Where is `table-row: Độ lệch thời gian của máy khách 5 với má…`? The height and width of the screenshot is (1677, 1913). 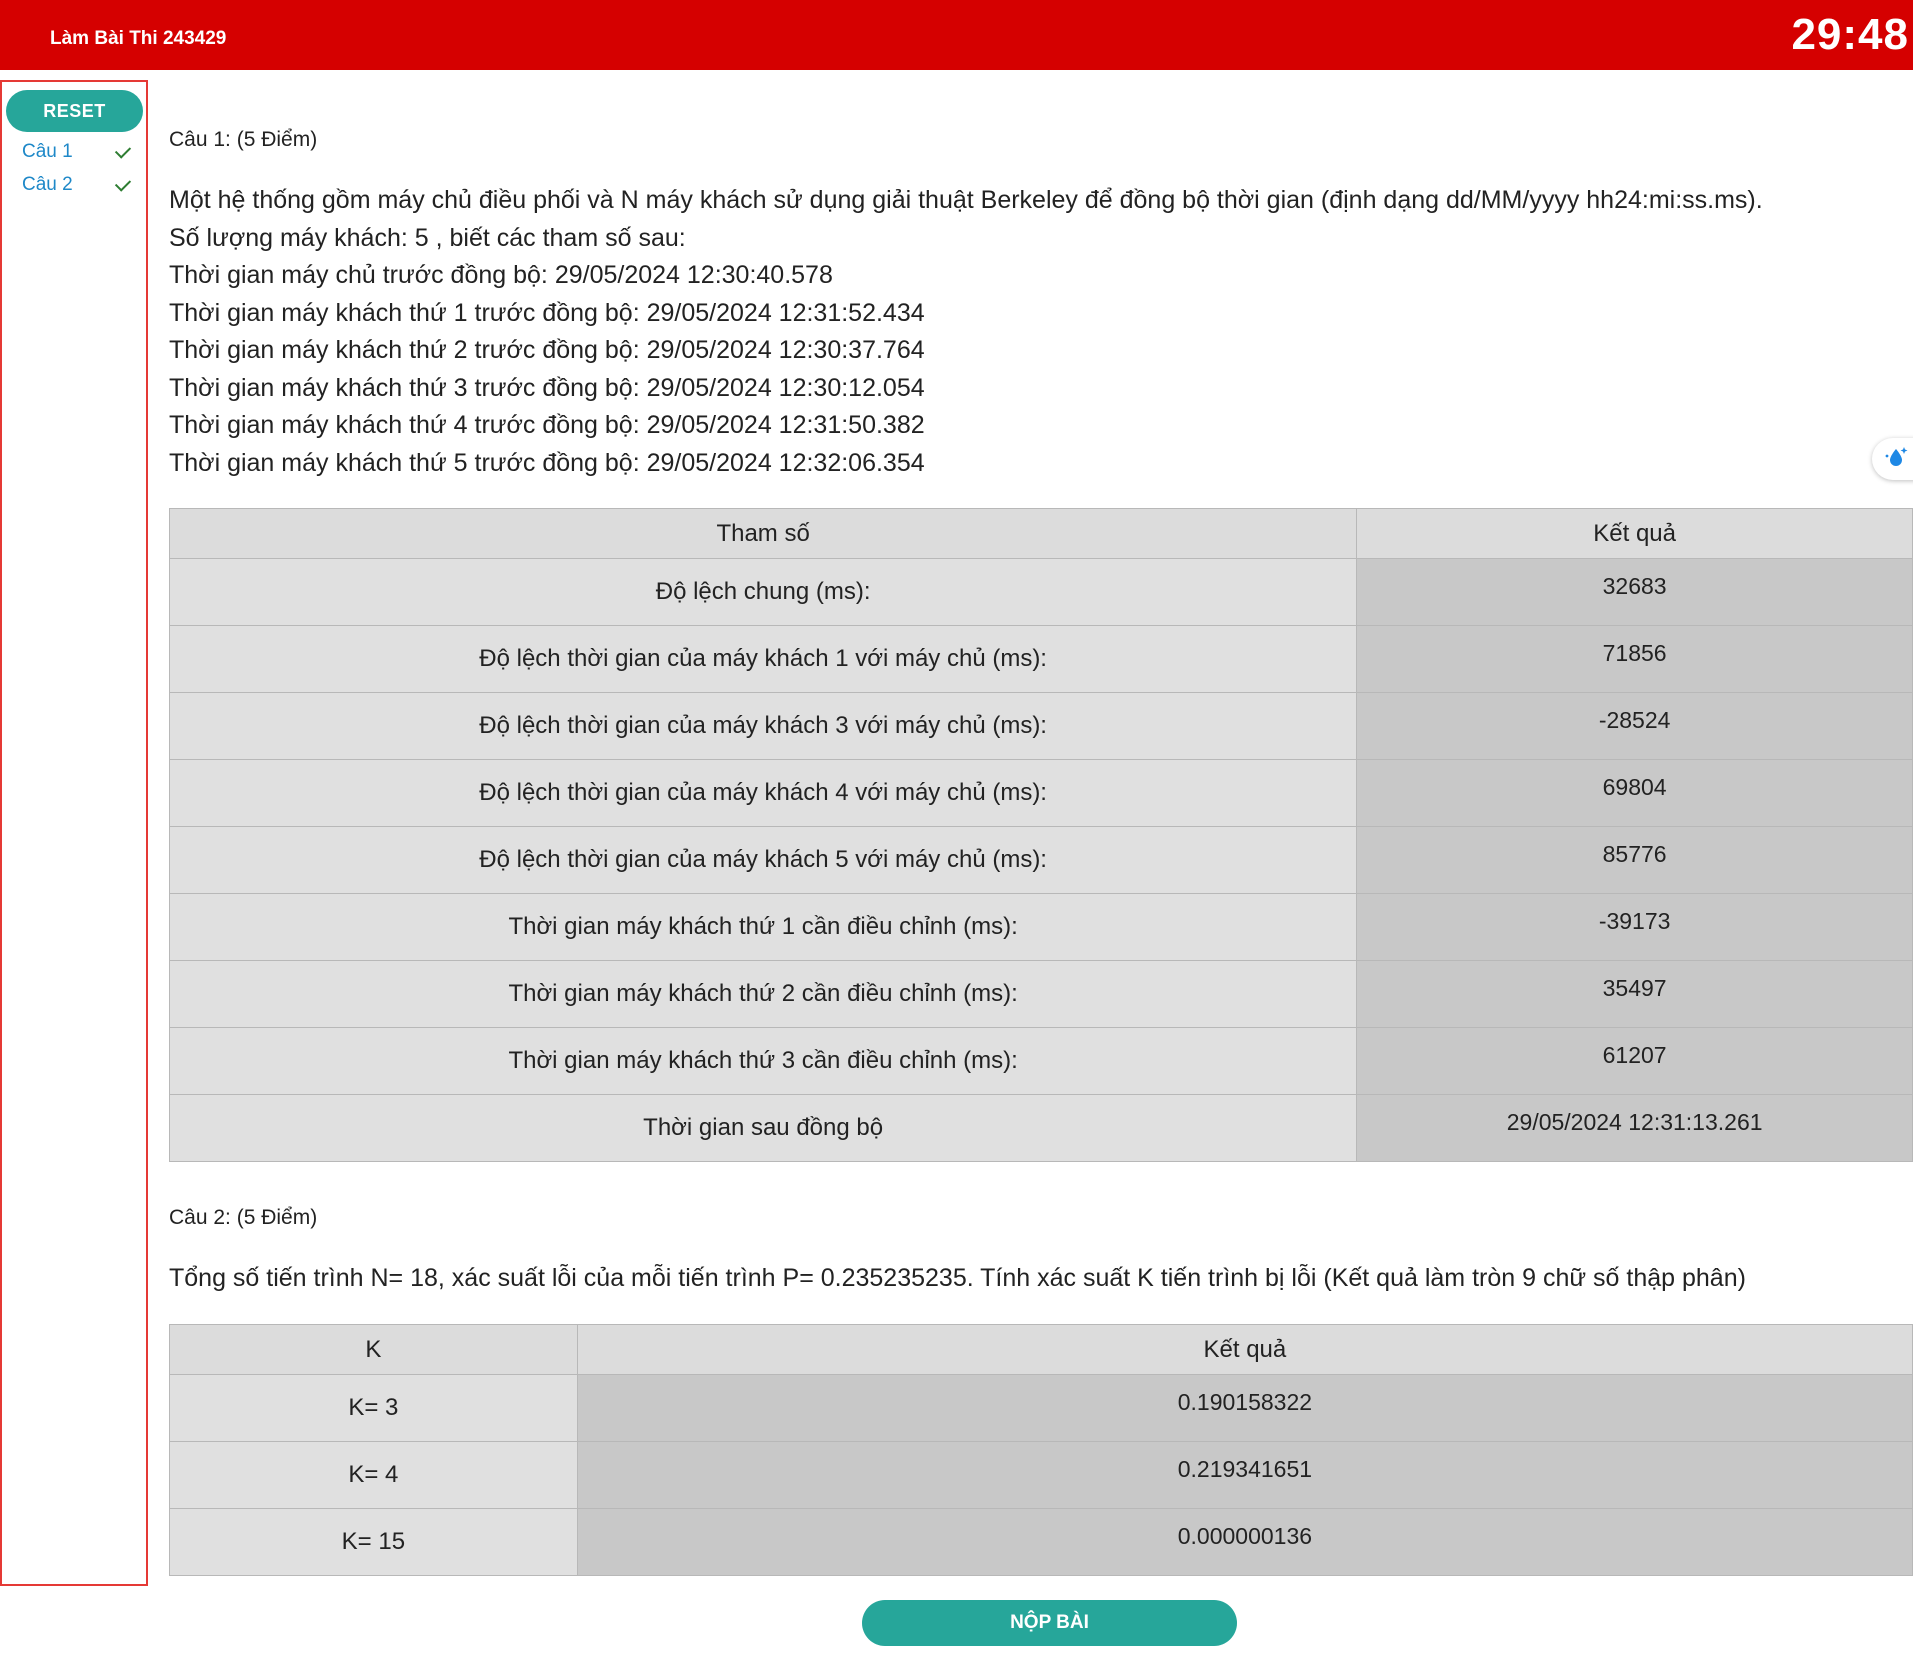
table-row: Độ lệch thời gian của máy khách 5 với má… is located at coordinates (1040, 860).